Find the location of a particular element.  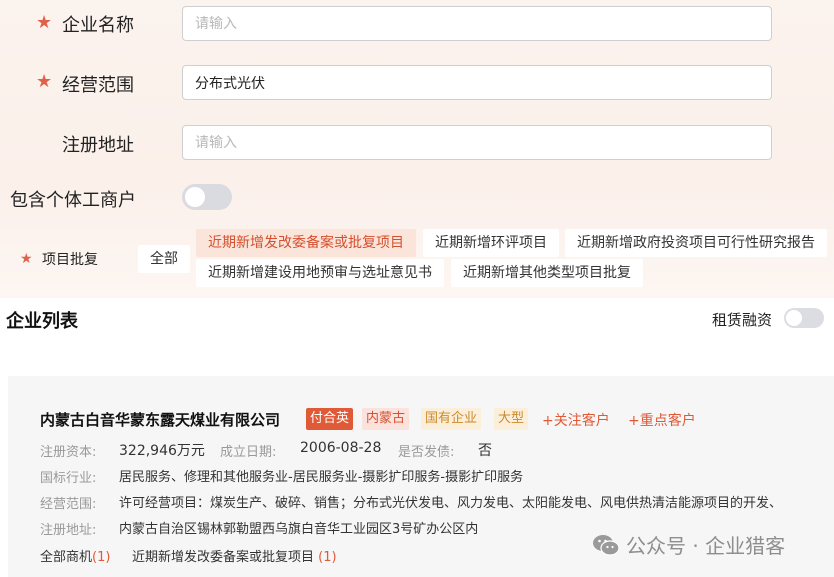

watermark: 公众号 · 企业猎客 is located at coordinates (688, 544).